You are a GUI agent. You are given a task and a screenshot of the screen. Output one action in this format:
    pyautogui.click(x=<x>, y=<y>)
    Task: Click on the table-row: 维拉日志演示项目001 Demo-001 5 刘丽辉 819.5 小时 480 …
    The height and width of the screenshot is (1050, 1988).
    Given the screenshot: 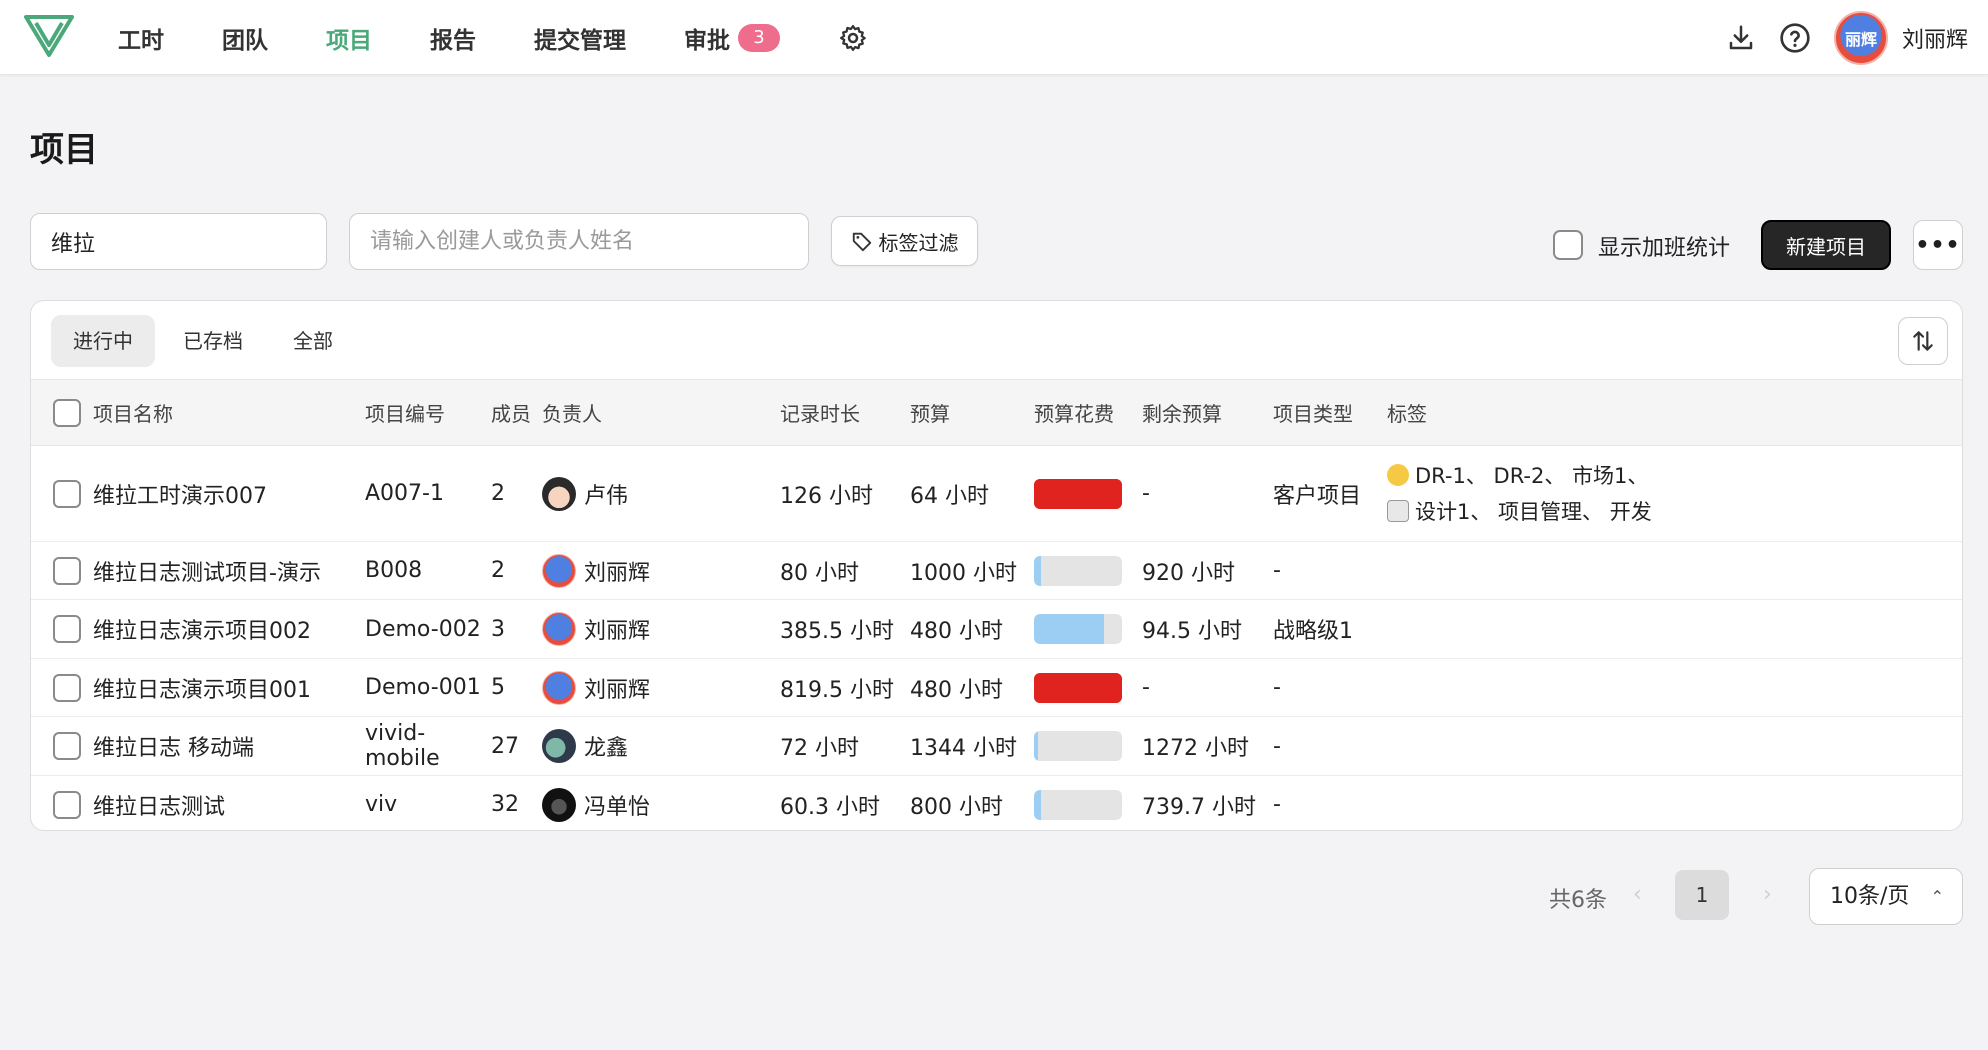 What is the action you would take?
    pyautogui.click(x=996, y=687)
    